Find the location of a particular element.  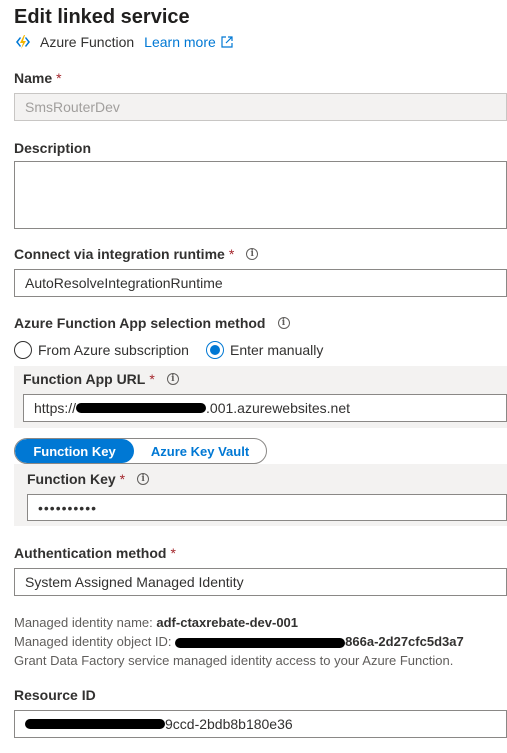

name-value: SmsRouterDev is located at coordinates (72, 107).